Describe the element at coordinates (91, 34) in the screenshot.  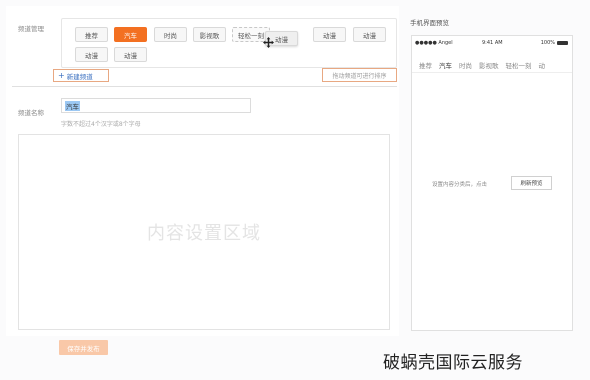
I see `channel-tag-recommend: 推荐` at that location.